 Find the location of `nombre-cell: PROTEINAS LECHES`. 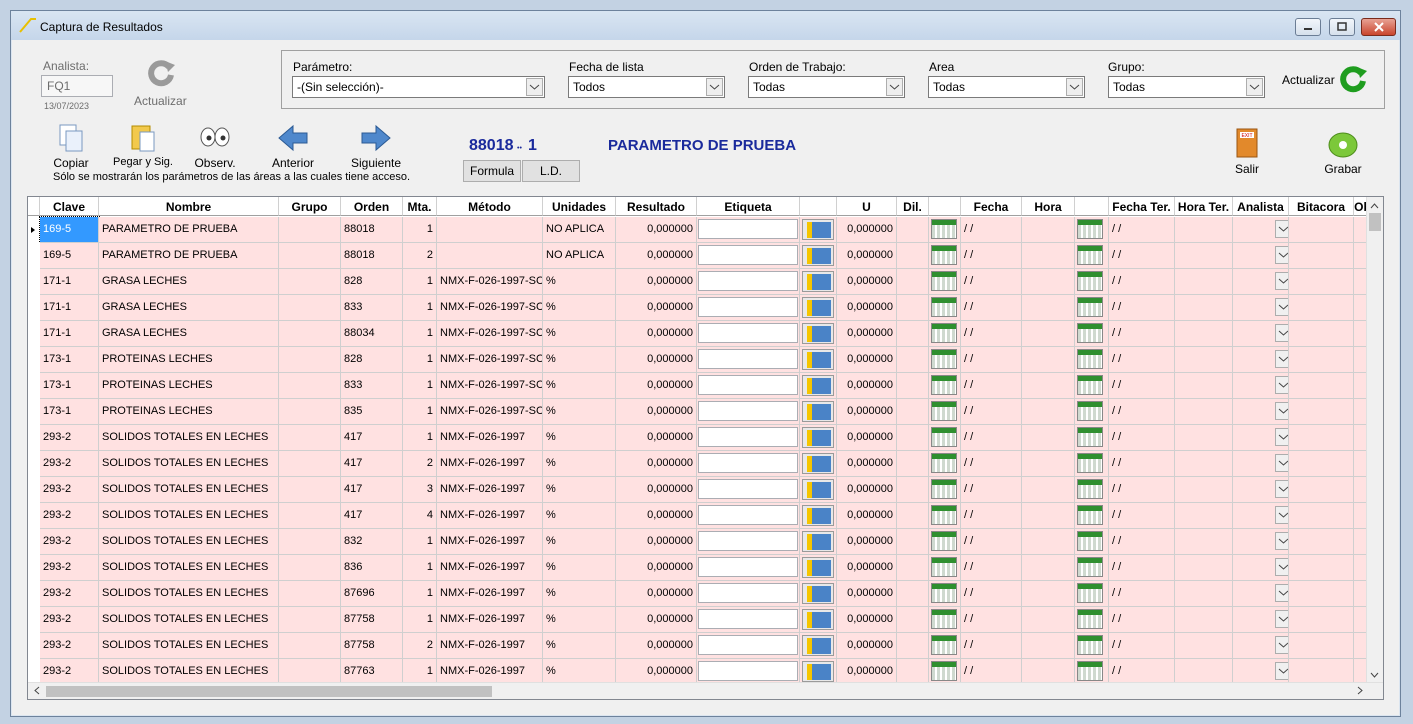

nombre-cell: PROTEINAS LECHES is located at coordinates (189, 412).